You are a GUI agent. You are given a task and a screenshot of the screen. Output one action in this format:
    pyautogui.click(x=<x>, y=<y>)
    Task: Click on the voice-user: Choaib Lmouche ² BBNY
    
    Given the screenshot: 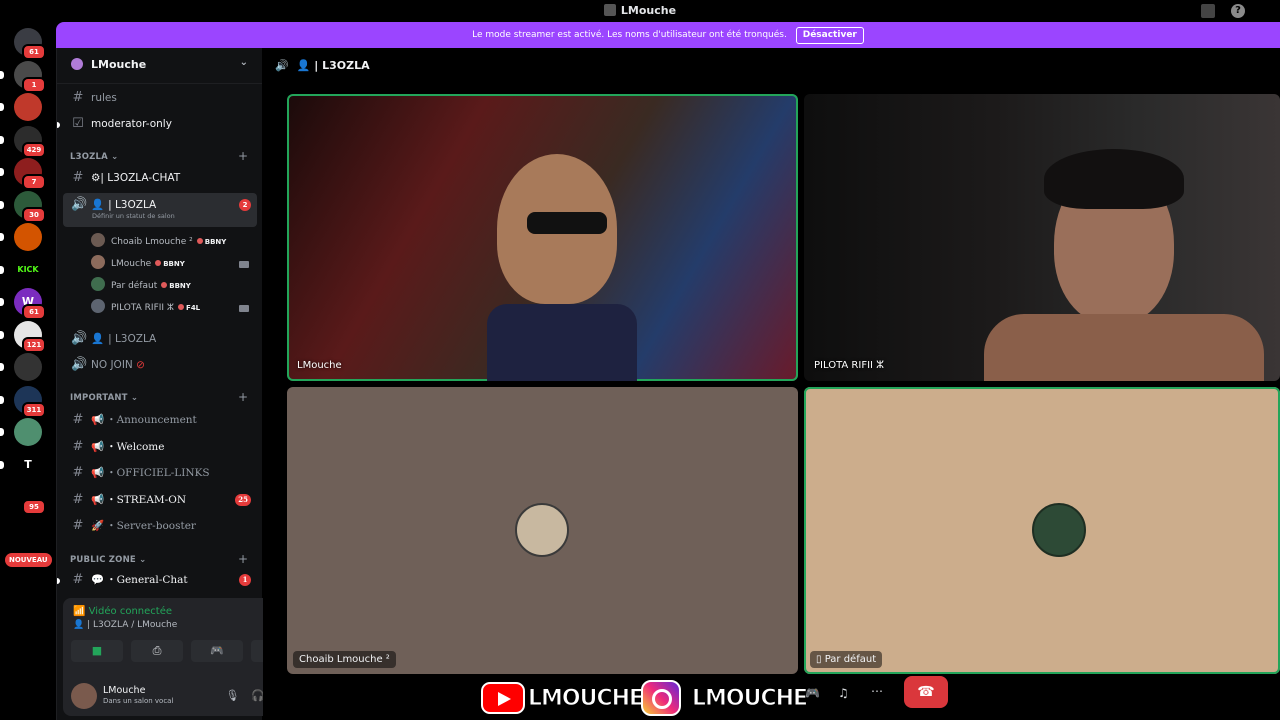 What is the action you would take?
    pyautogui.click(x=174, y=242)
    